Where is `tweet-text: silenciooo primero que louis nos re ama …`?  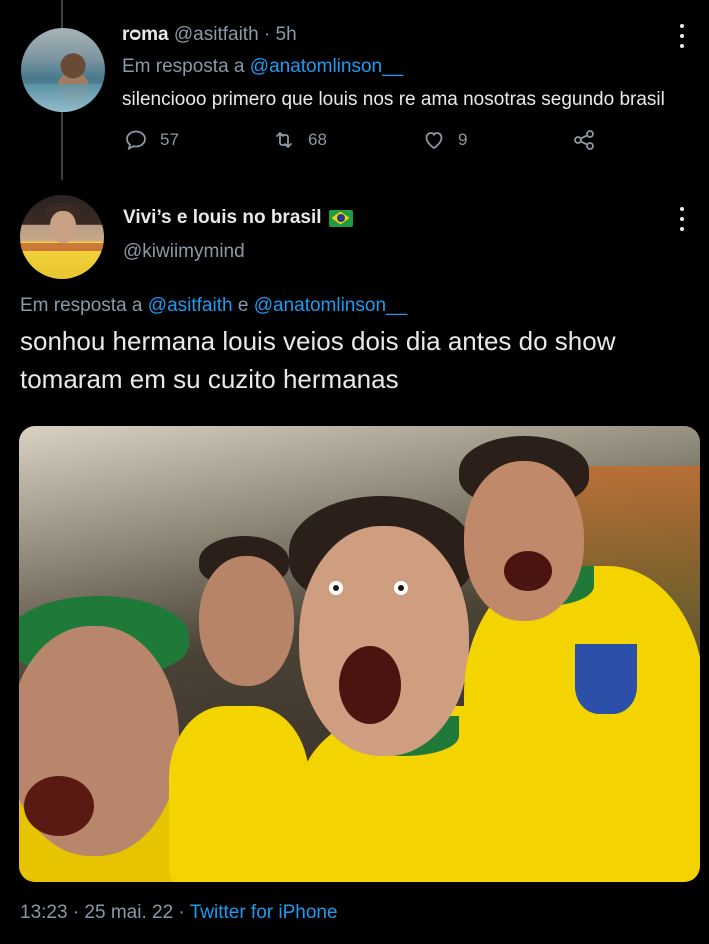
tweet-text: silenciooo primero que louis nos re ama … is located at coordinates (393, 99).